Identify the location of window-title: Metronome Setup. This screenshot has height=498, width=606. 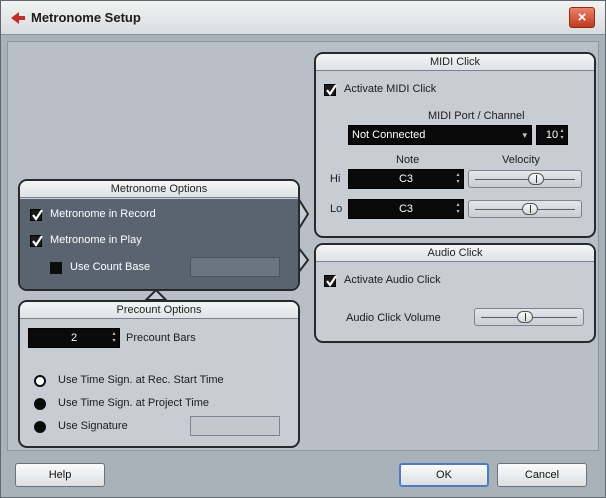
(86, 17).